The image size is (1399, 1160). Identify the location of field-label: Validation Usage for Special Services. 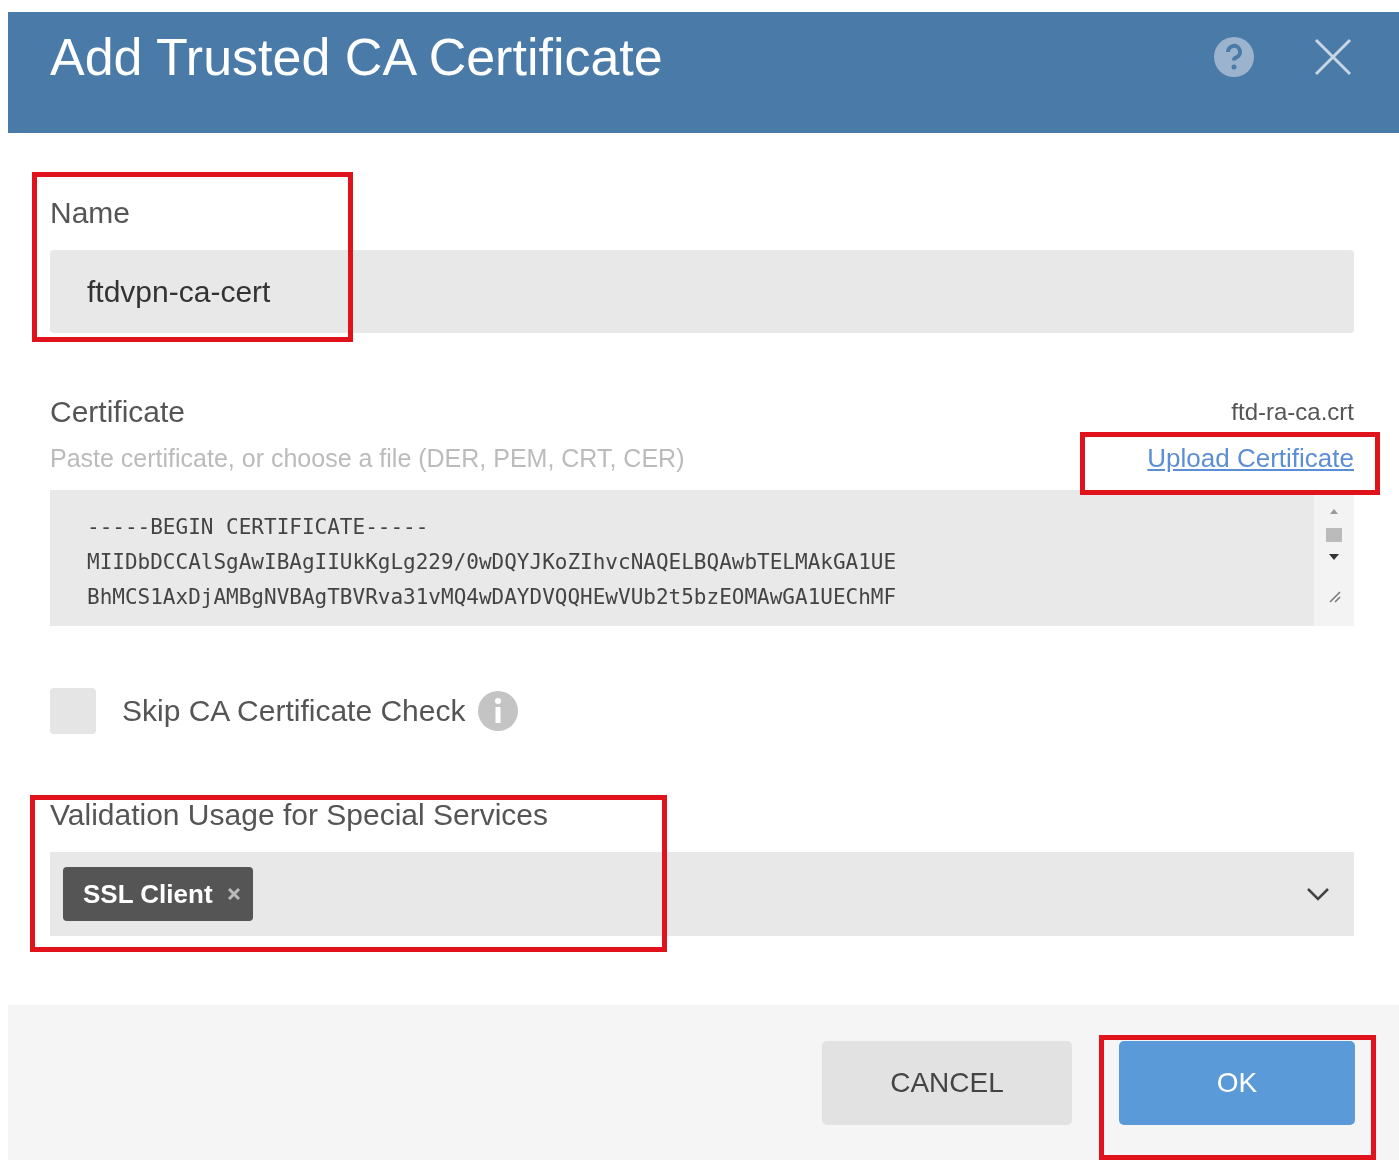
(300, 815).